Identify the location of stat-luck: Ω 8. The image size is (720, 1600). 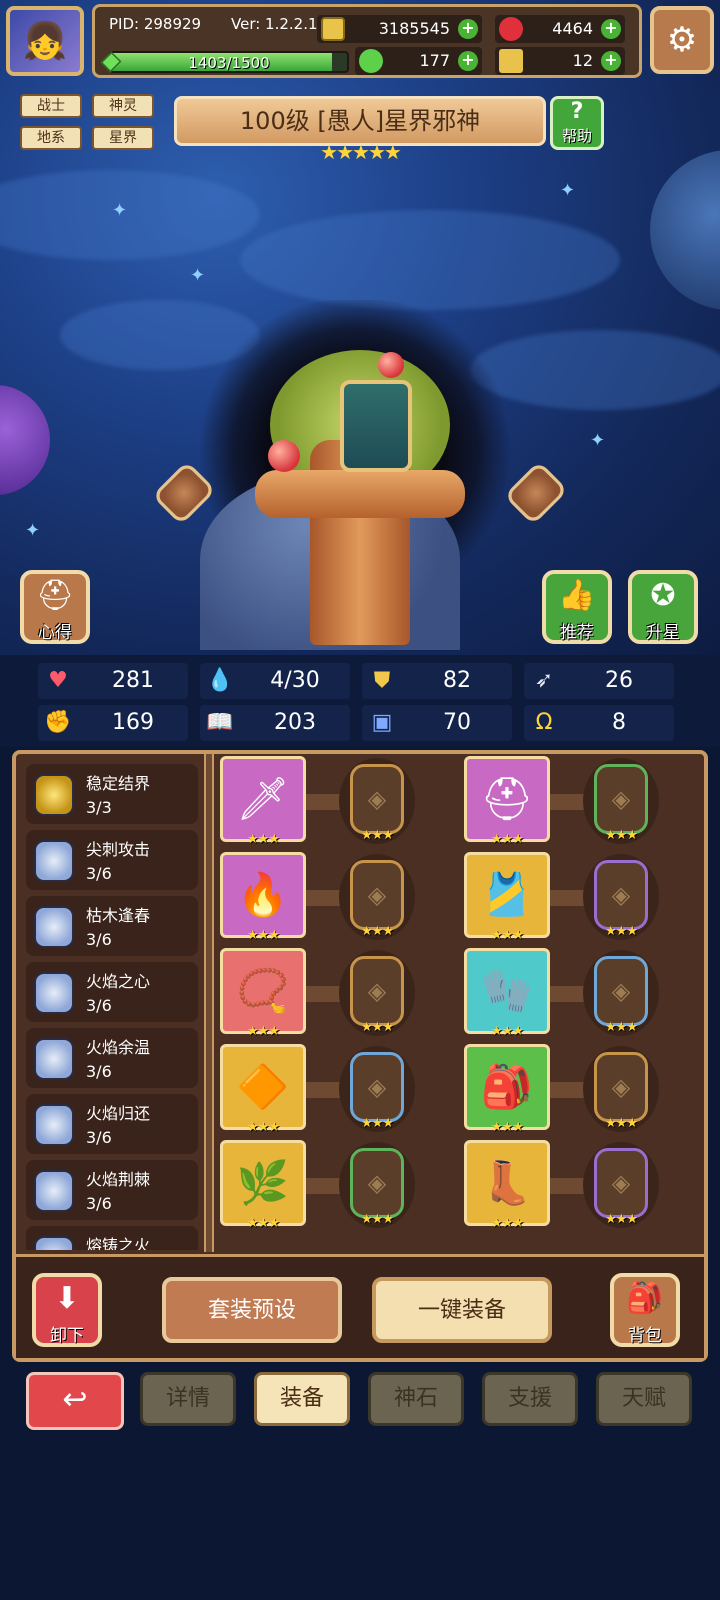
(599, 723).